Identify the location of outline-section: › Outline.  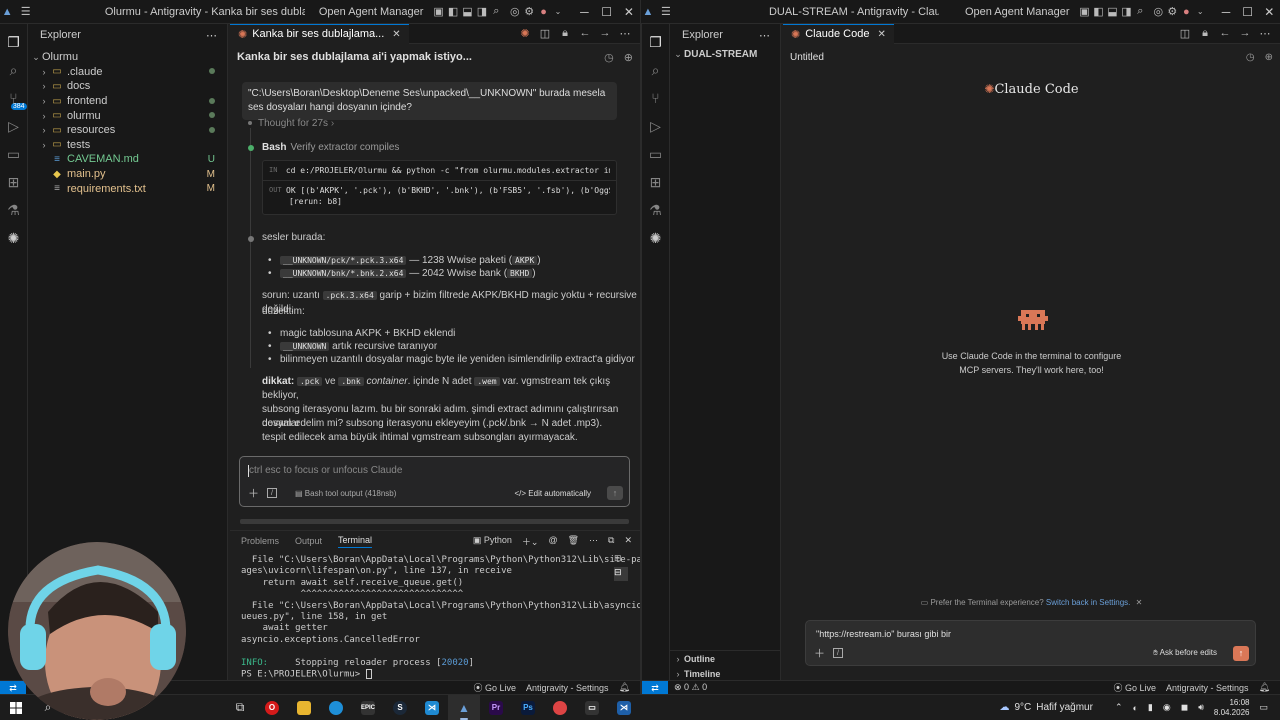
(725, 659).